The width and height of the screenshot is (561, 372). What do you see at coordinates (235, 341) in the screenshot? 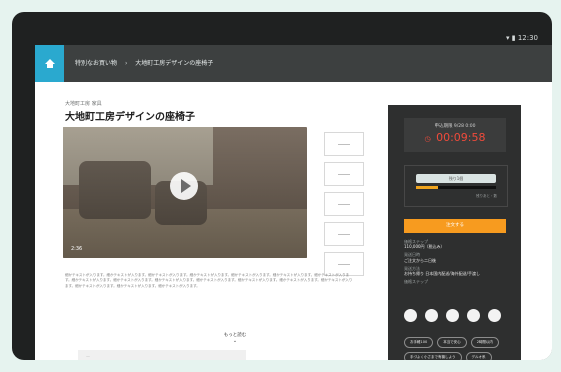
I see `chevron-down-icon: ⌄` at bounding box center [235, 341].